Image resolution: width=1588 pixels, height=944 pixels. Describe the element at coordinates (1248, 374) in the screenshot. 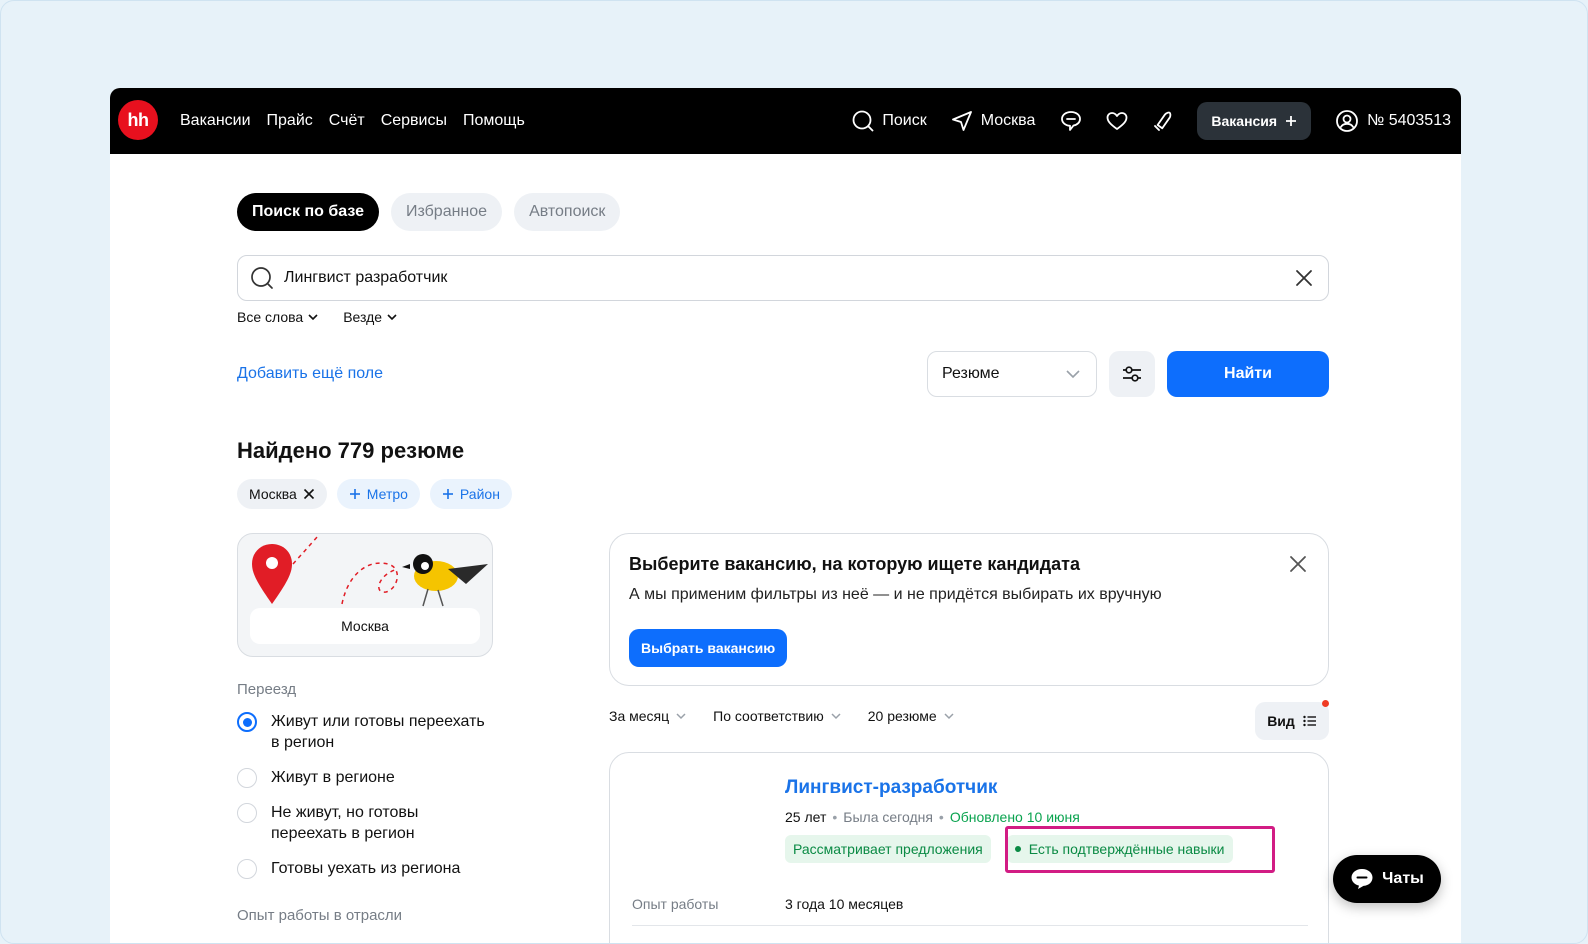

I see `find-button: Найти` at that location.